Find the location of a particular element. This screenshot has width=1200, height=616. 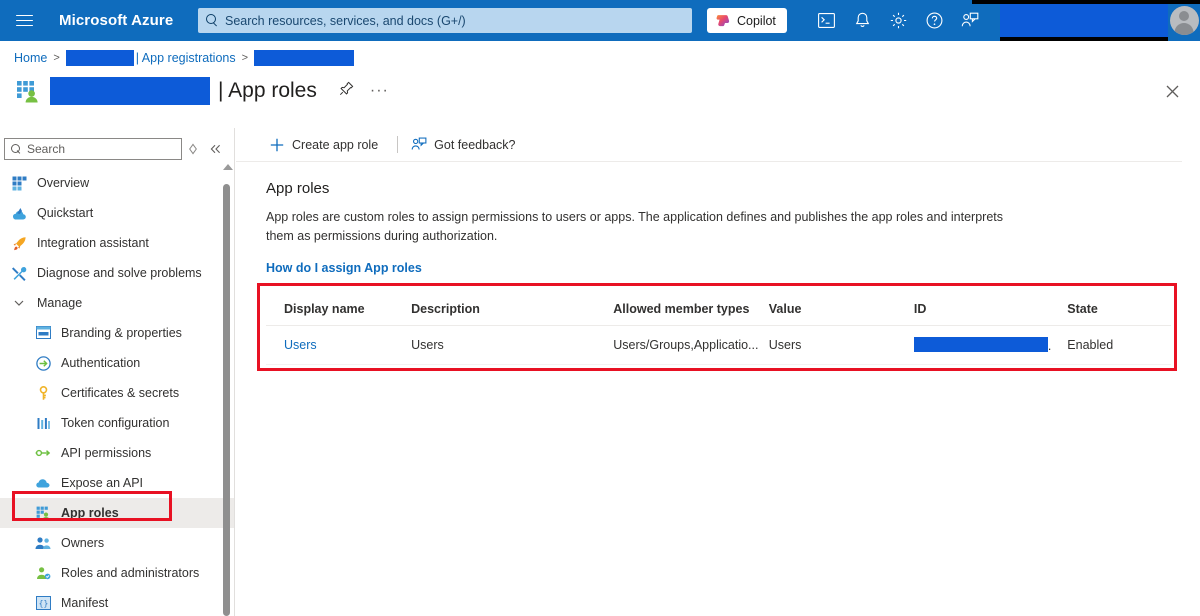

close-blade-icon is located at coordinates (1172, 91).